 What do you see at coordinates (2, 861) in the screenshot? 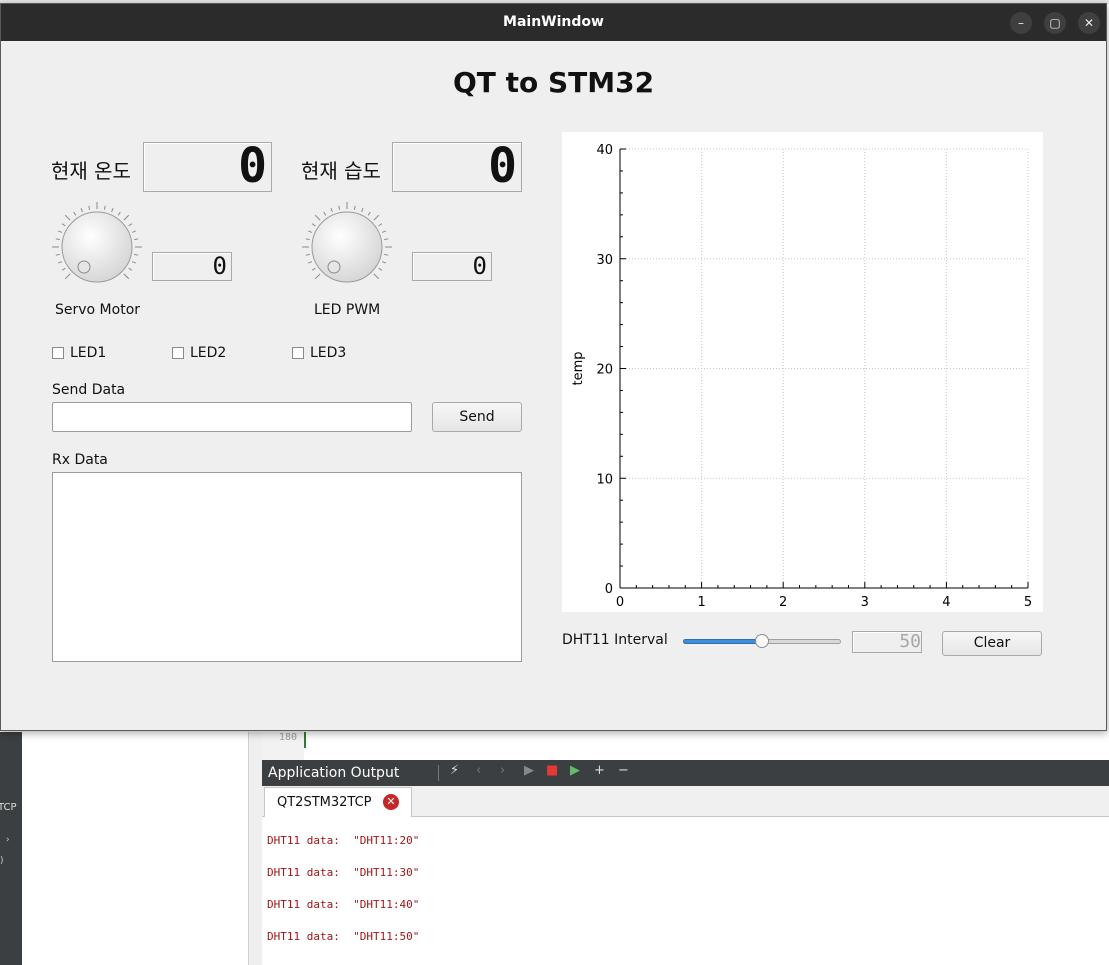
I see `ide-mode-glyph: )` at bounding box center [2, 861].